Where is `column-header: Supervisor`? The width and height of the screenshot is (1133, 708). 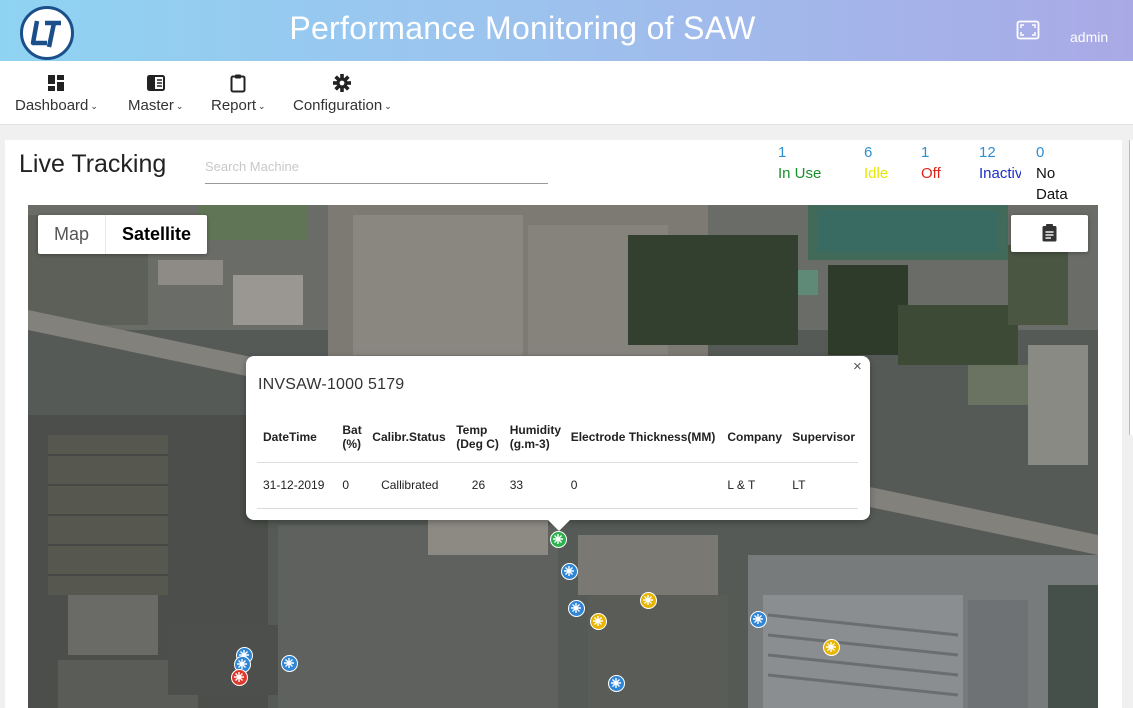 column-header: Supervisor is located at coordinates (822, 437).